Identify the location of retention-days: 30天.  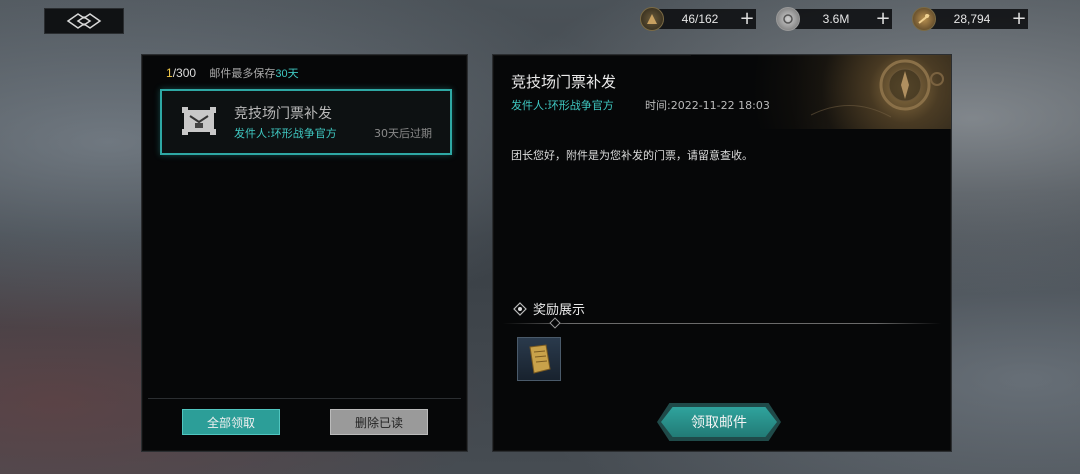
(287, 74).